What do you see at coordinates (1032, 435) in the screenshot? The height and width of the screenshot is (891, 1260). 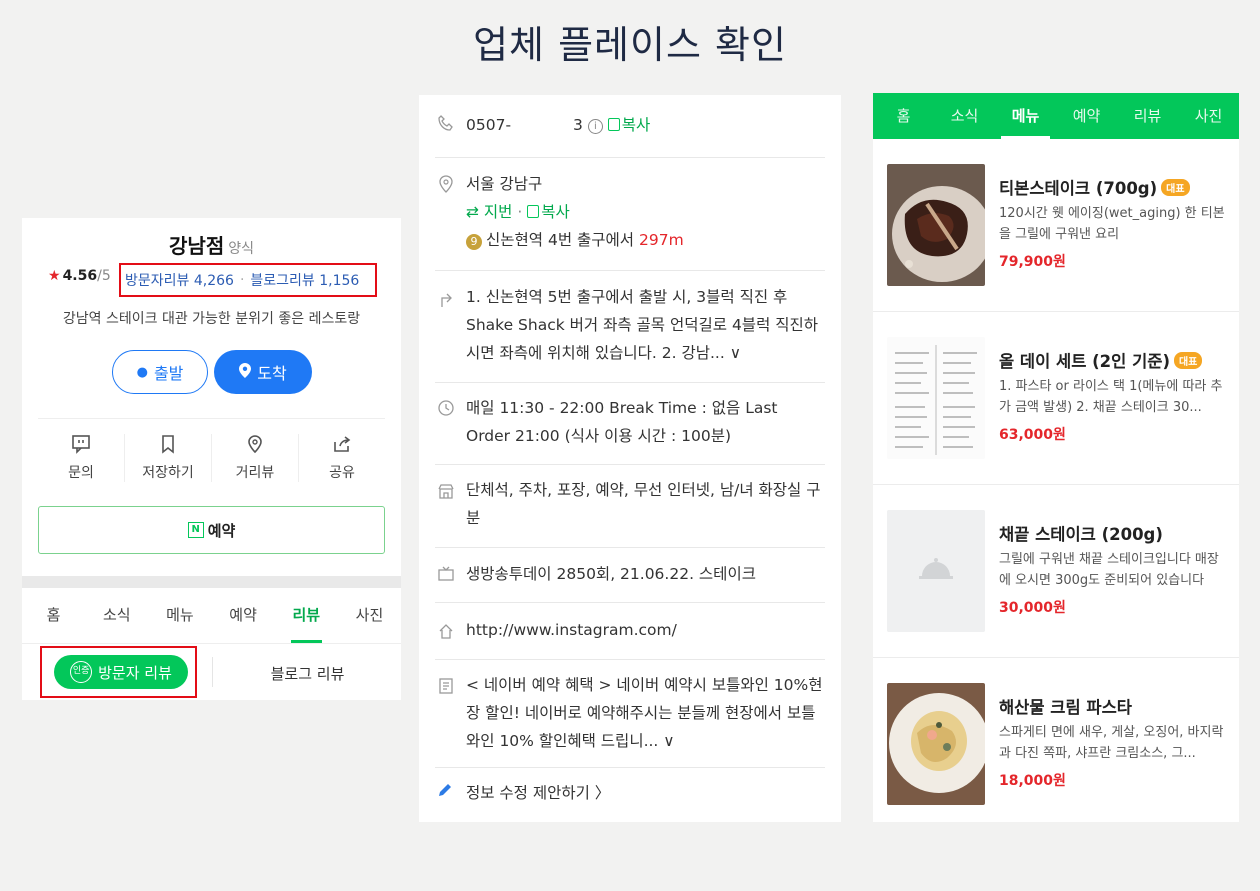 I see `menu-price: 63,000원` at bounding box center [1032, 435].